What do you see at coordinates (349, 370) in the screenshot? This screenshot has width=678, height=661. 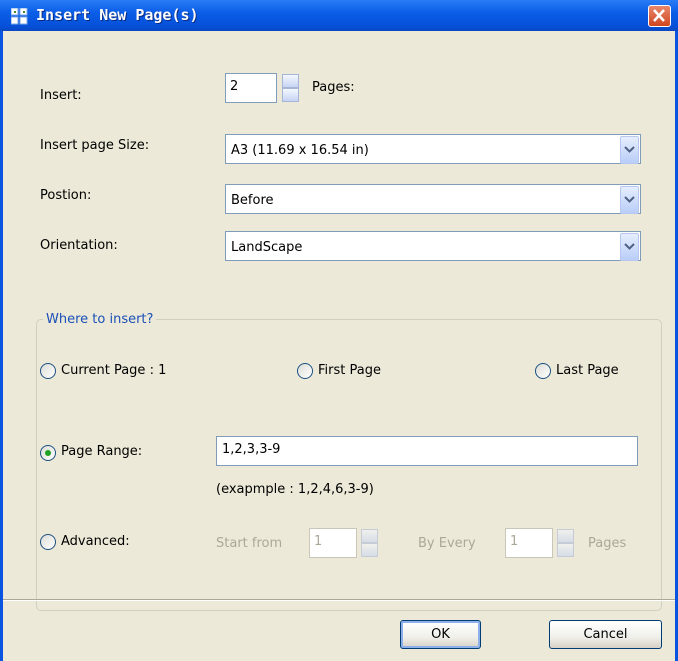 I see `first-page-label: First Page` at bounding box center [349, 370].